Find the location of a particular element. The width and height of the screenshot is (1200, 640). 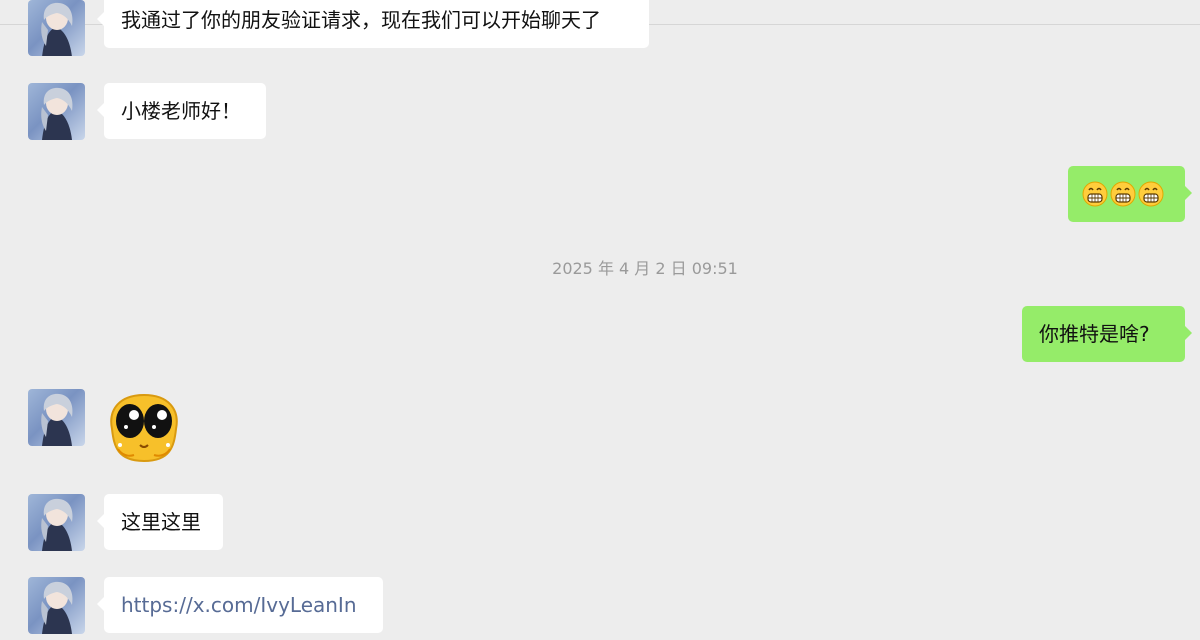

message-bubble: 小楼老师好！ is located at coordinates (181, 111).